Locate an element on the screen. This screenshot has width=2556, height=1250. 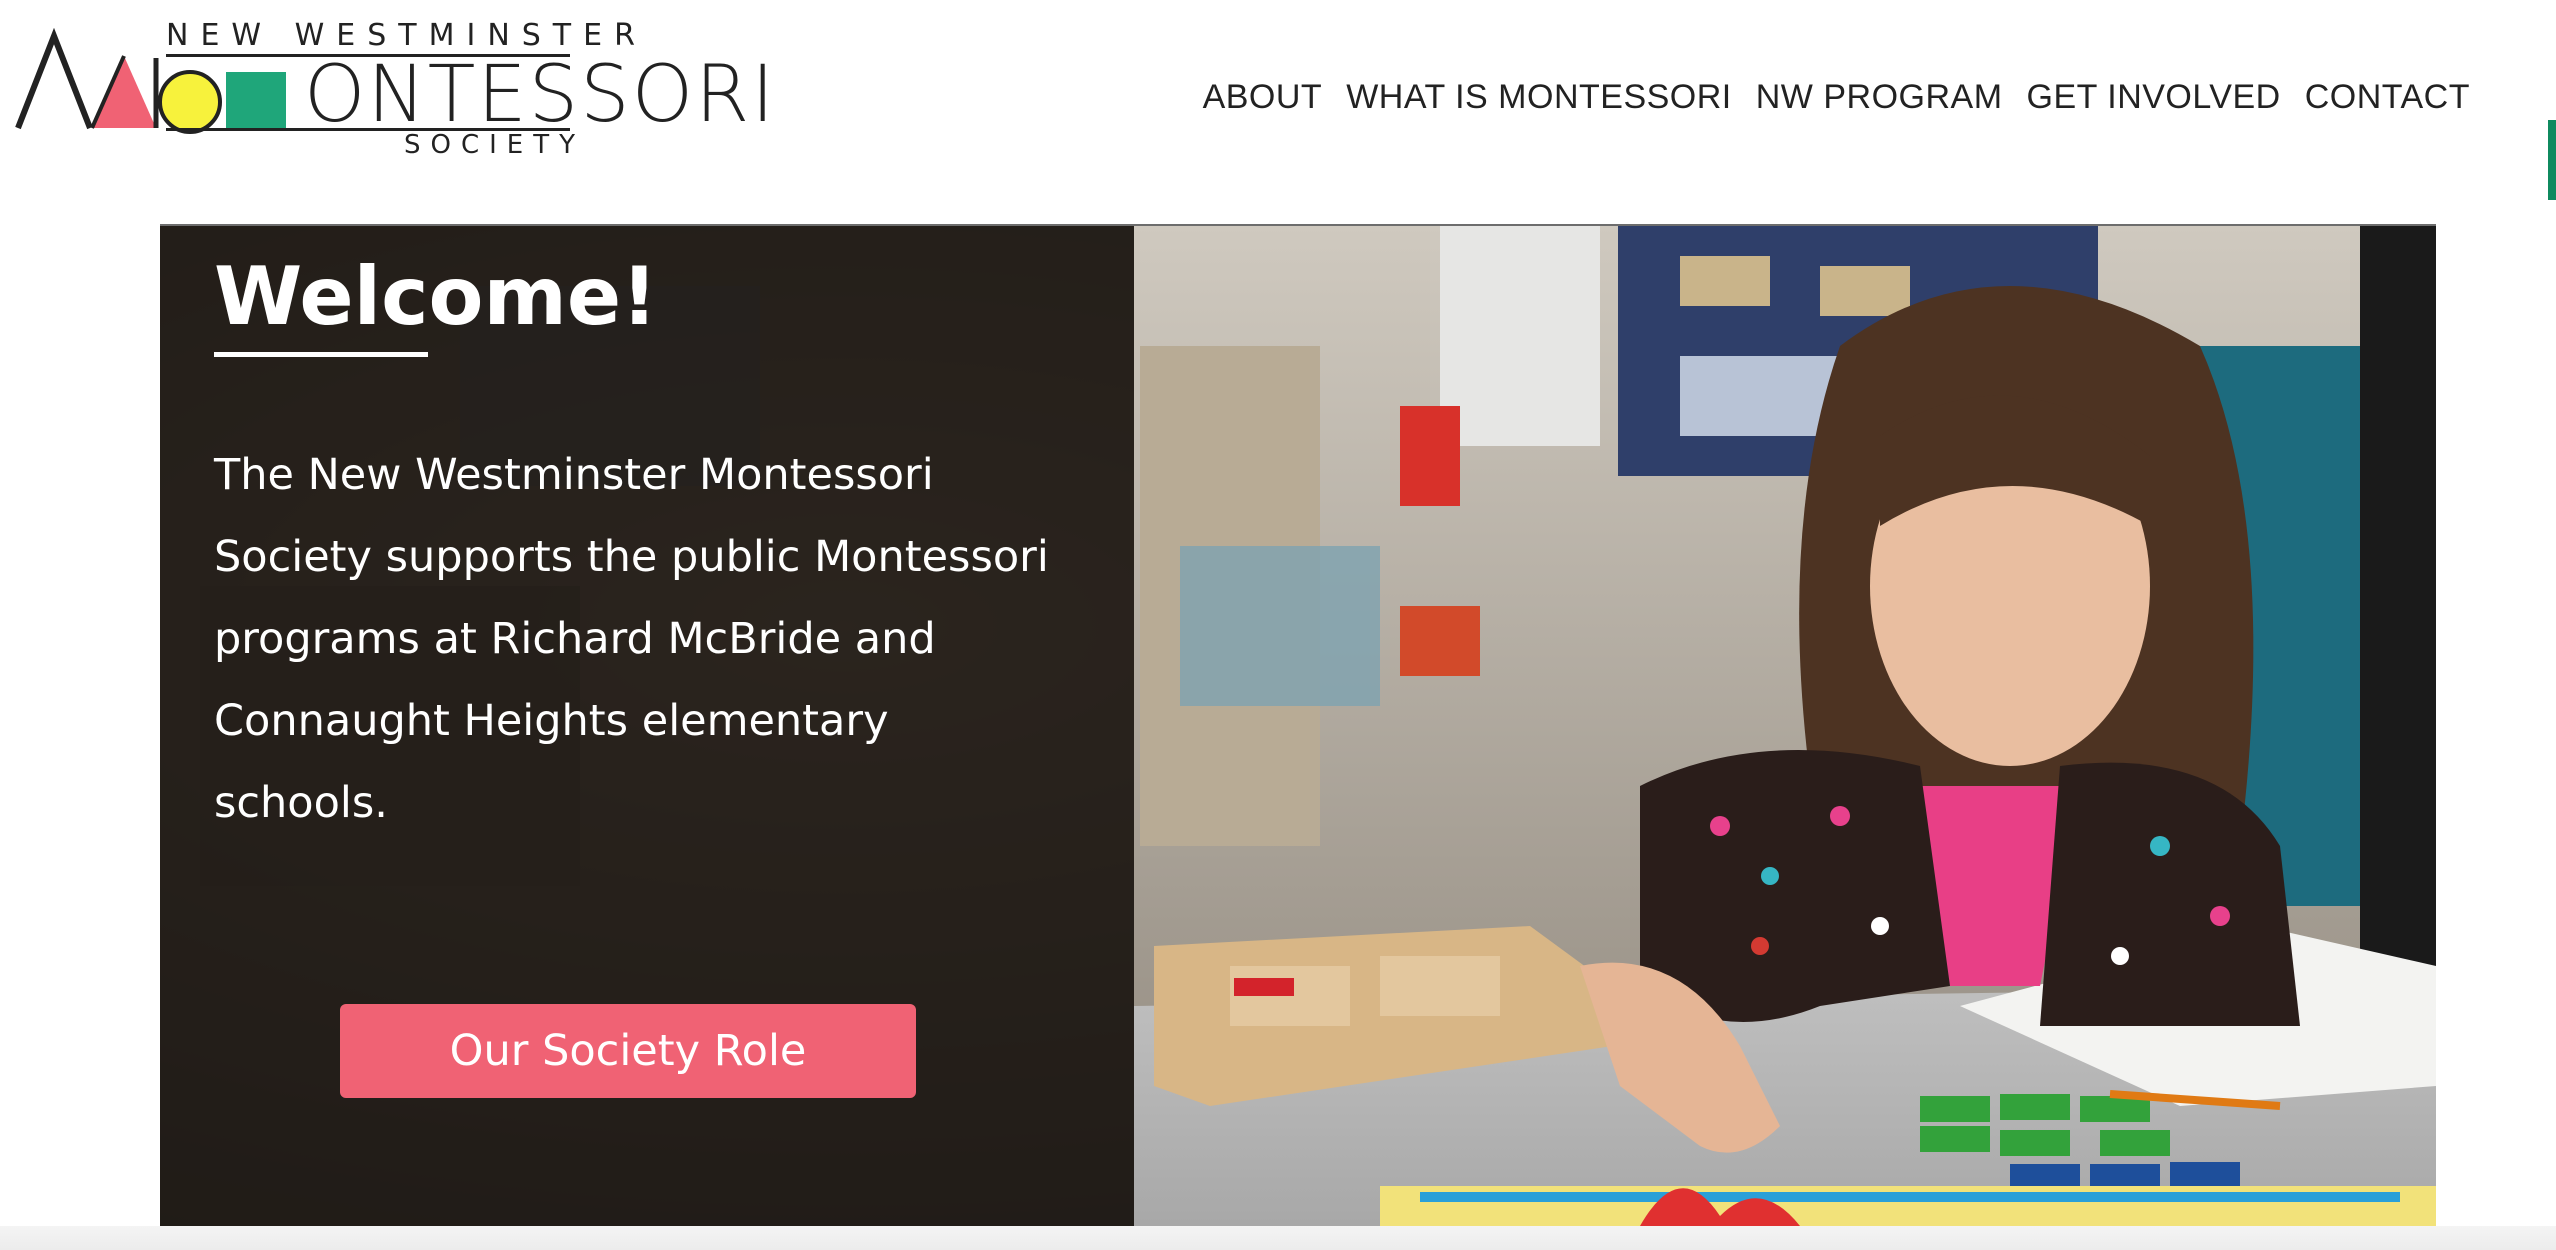
nav-item-what-is-montessori: WHAT IS MONTESSORI is located at coordinates (1539, 97).